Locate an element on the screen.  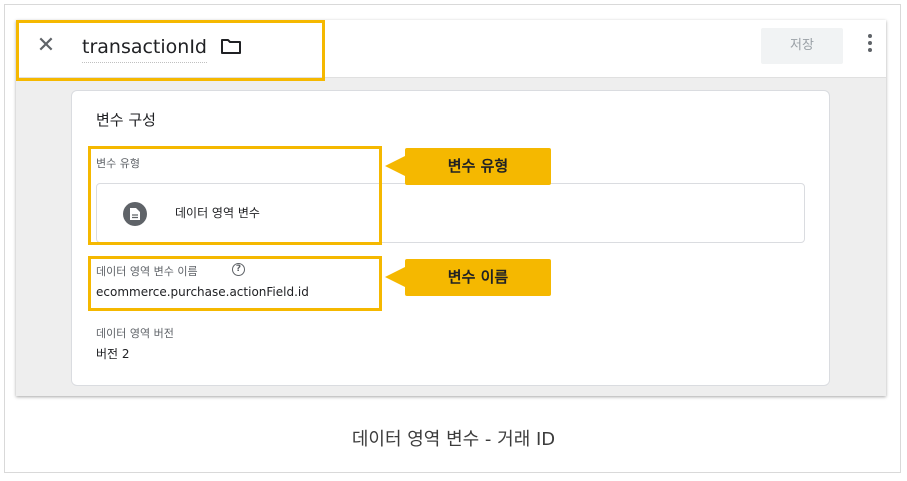
header-highlight-box is located at coordinates (170, 50).